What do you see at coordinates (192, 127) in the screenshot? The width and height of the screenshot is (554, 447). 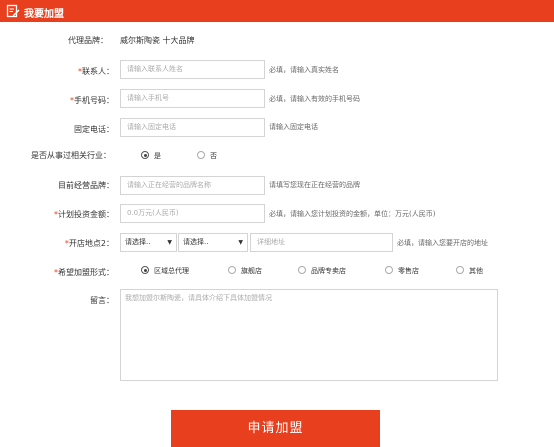 I see `phone-input: 请输入固定电话` at bounding box center [192, 127].